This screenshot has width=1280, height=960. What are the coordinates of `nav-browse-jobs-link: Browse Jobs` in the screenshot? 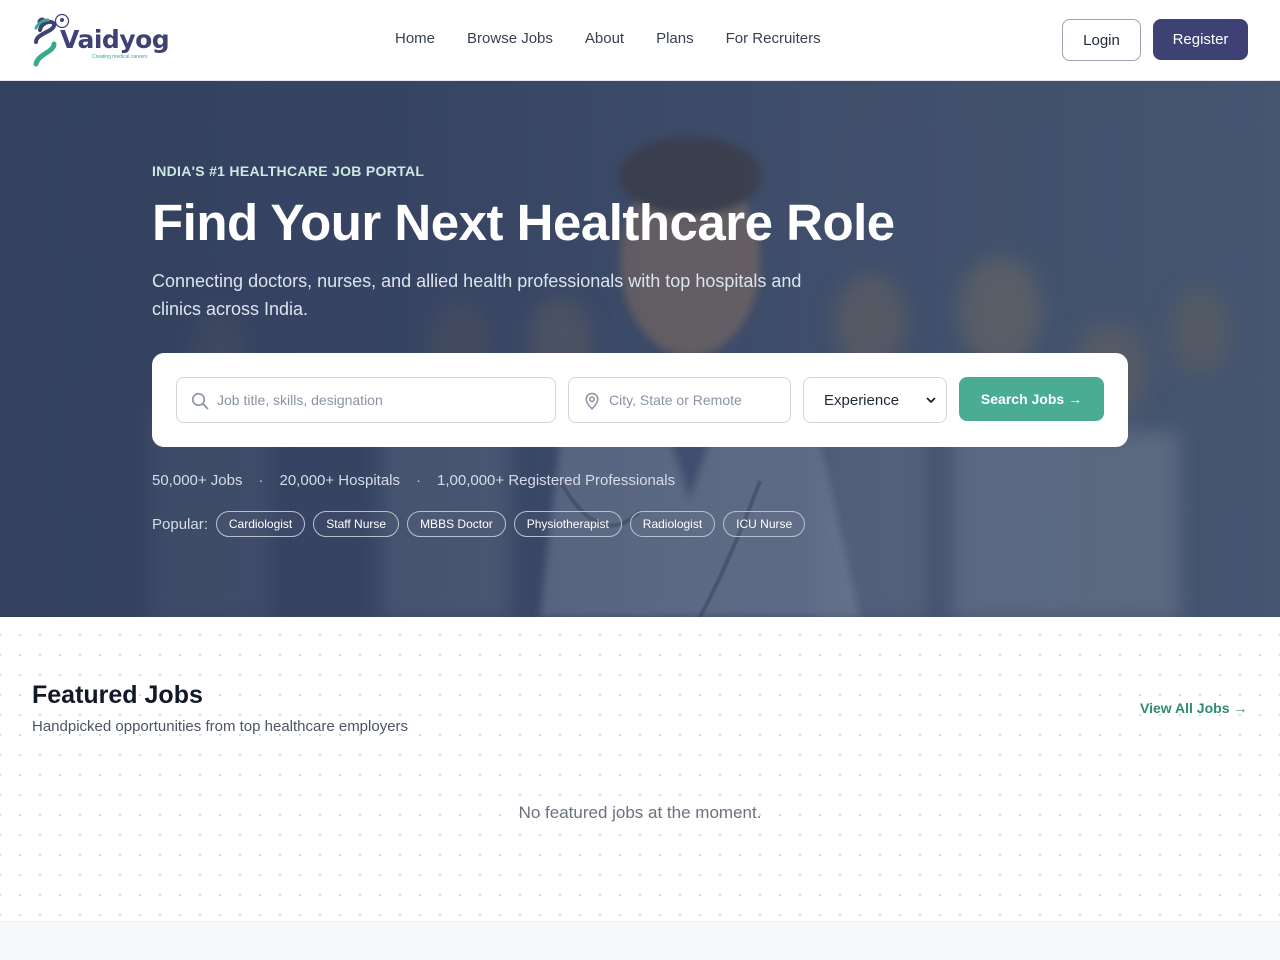 It's located at (510, 38).